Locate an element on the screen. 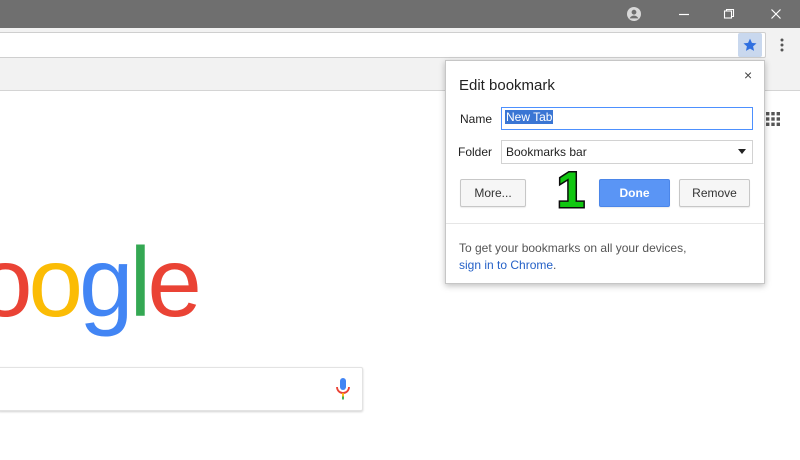  sync-link-suffix: . is located at coordinates (555, 265).